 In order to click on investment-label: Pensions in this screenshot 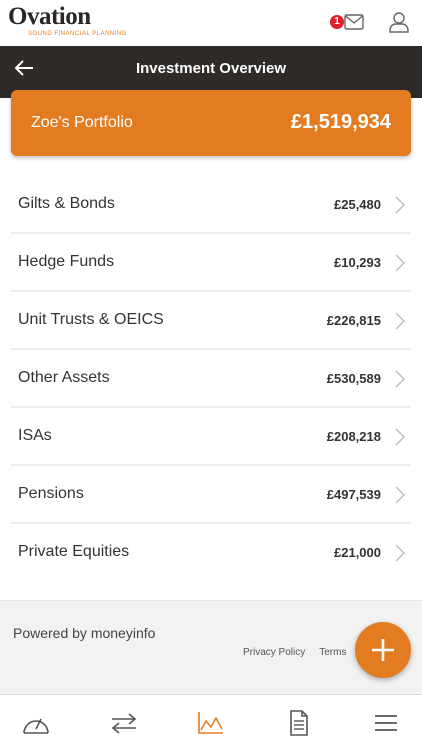, I will do `click(51, 493)`.